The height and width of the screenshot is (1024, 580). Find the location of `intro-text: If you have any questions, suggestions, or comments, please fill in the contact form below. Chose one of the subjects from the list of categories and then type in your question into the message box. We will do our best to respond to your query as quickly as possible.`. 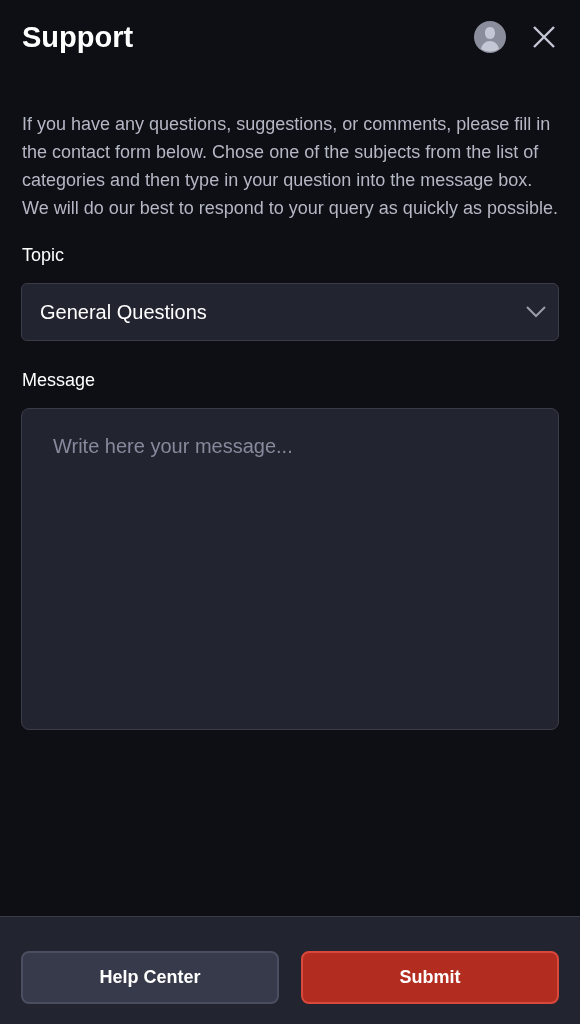

intro-text: If you have any questions, suggestions, or comments, please fill in the contact form below. Chose one of the subjects from the list of categories and then type in your question into the message box. We will do our best to respond to your query as quickly as possible. is located at coordinates (290, 166).